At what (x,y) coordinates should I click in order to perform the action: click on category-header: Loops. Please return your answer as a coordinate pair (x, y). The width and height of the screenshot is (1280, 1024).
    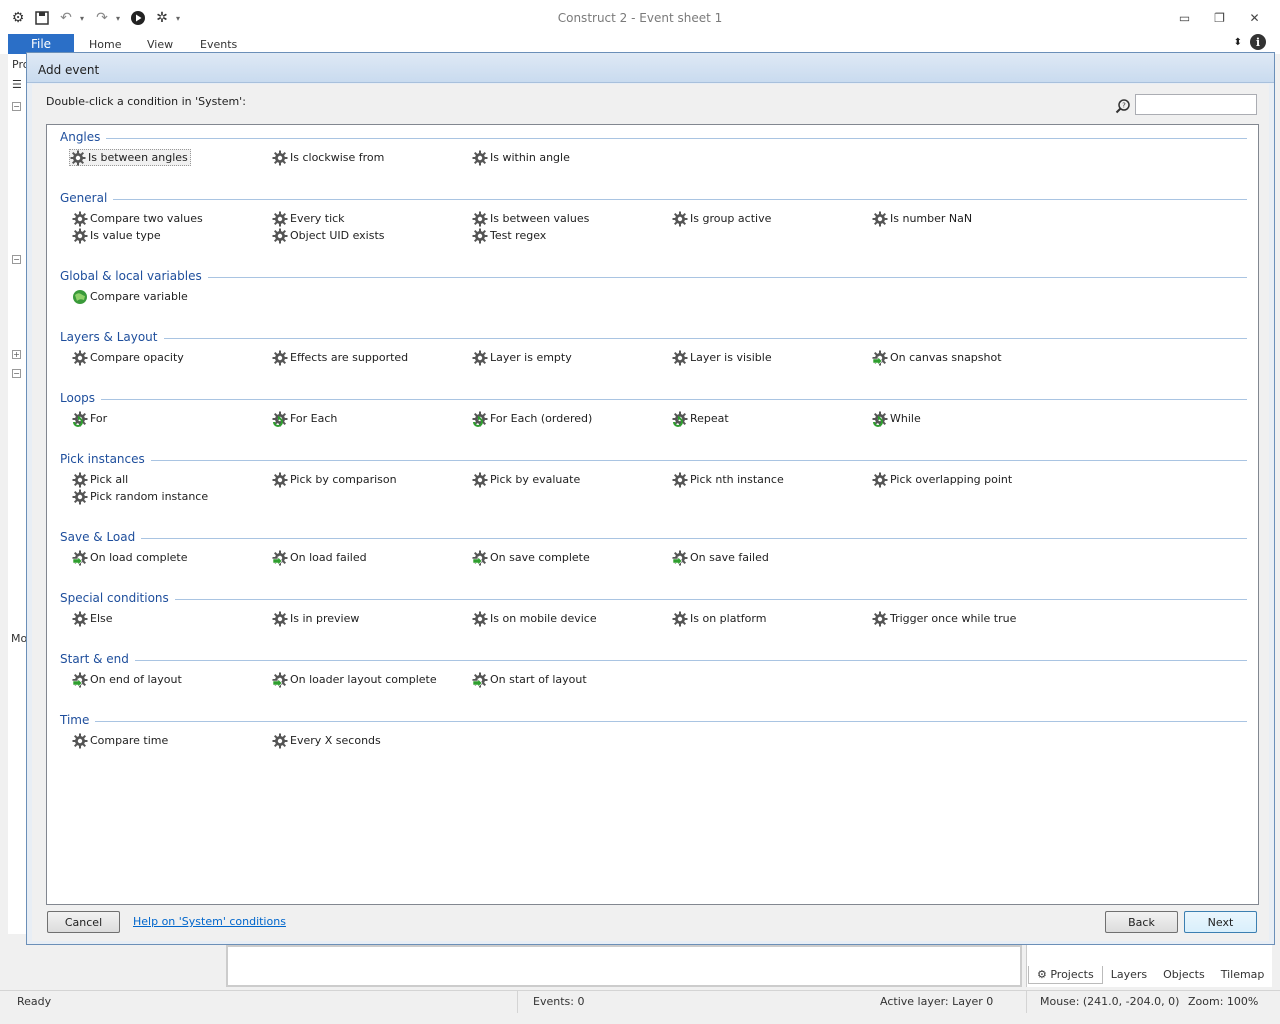
    Looking at the image, I should click on (653, 398).